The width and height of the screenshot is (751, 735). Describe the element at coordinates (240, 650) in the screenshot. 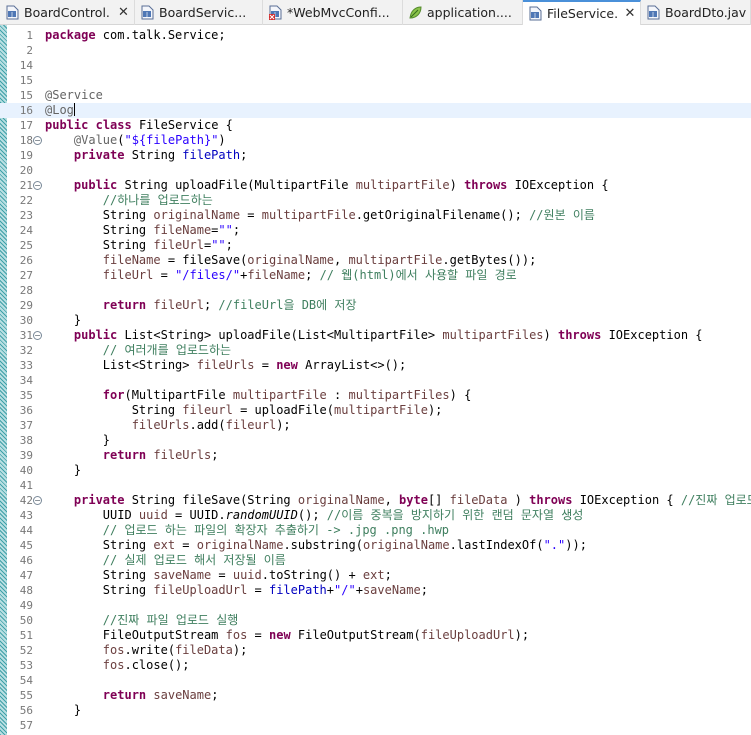

I see `code-token: );` at that location.